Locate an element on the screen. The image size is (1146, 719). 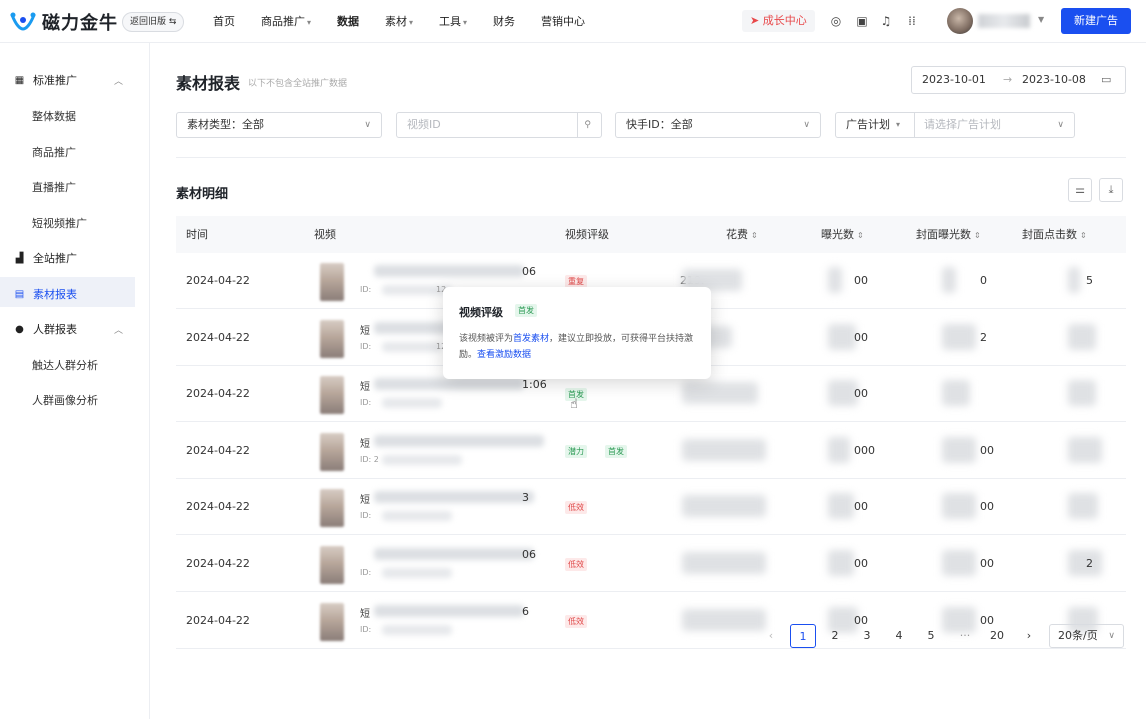
column-settings-icon: ⚌ is located at coordinates (1080, 190).